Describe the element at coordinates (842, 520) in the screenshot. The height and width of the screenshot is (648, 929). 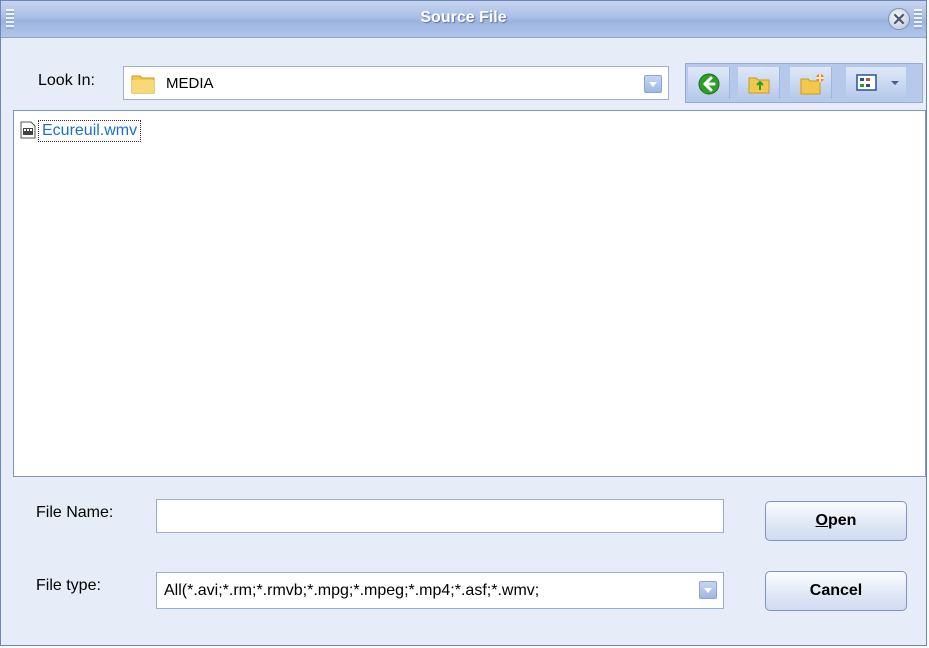
I see `open-button-label: pen` at that location.